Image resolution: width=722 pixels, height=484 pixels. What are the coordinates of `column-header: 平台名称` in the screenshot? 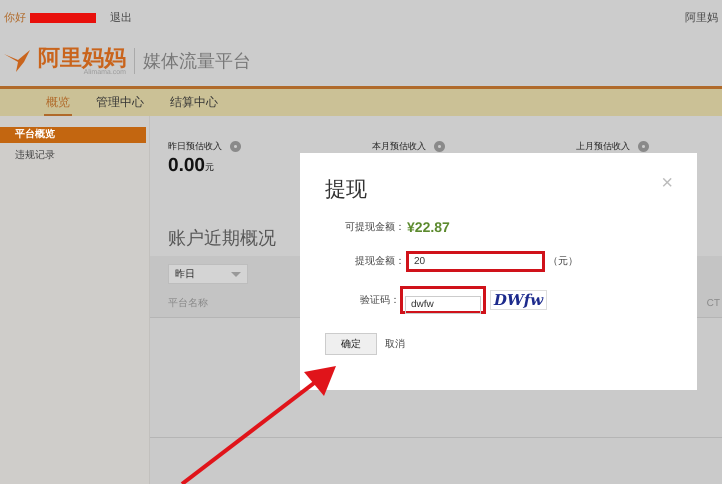 It's located at (188, 303).